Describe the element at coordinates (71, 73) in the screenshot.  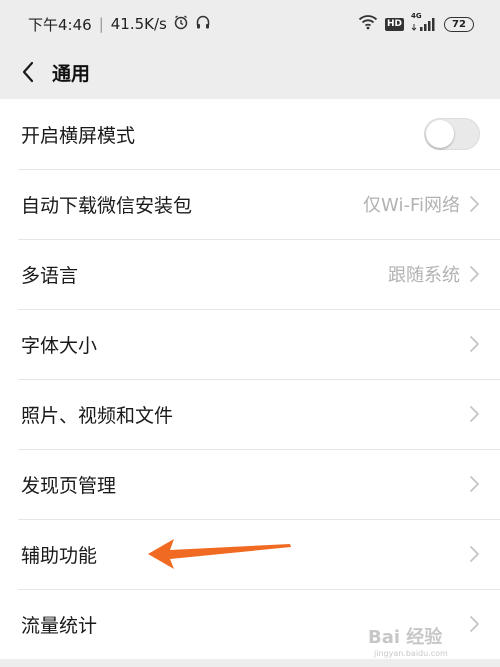
I see `page-title: 通用` at that location.